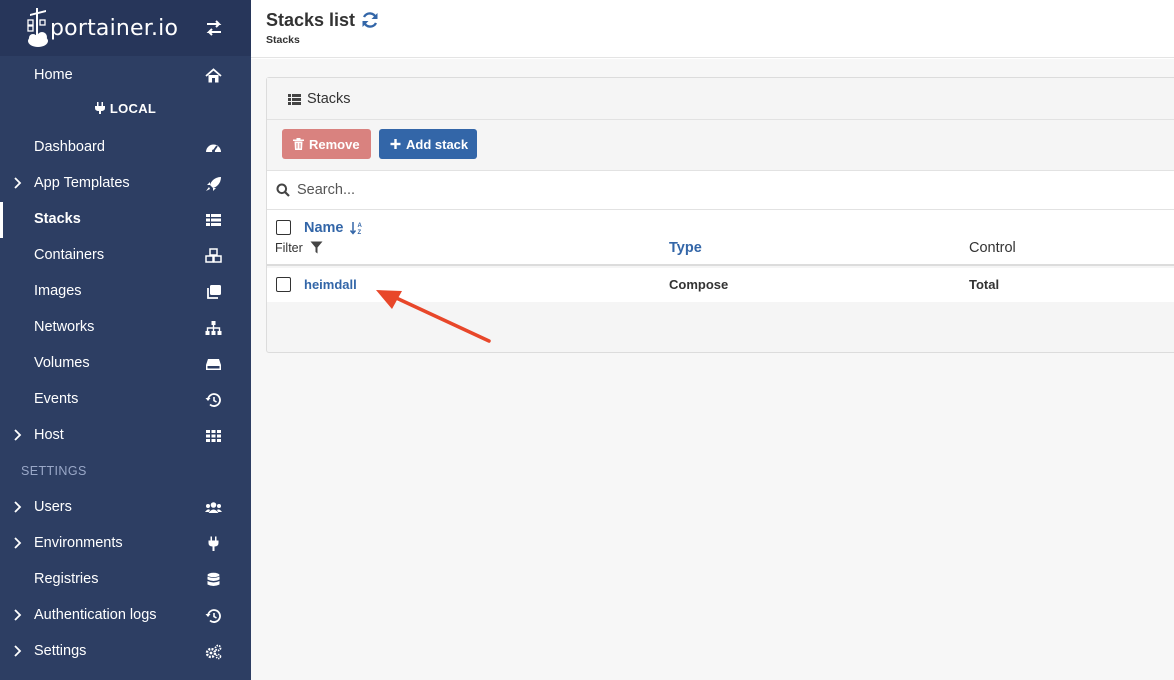 The width and height of the screenshot is (1174, 680). What do you see at coordinates (213, 436) in the screenshot?
I see `th-icon` at bounding box center [213, 436].